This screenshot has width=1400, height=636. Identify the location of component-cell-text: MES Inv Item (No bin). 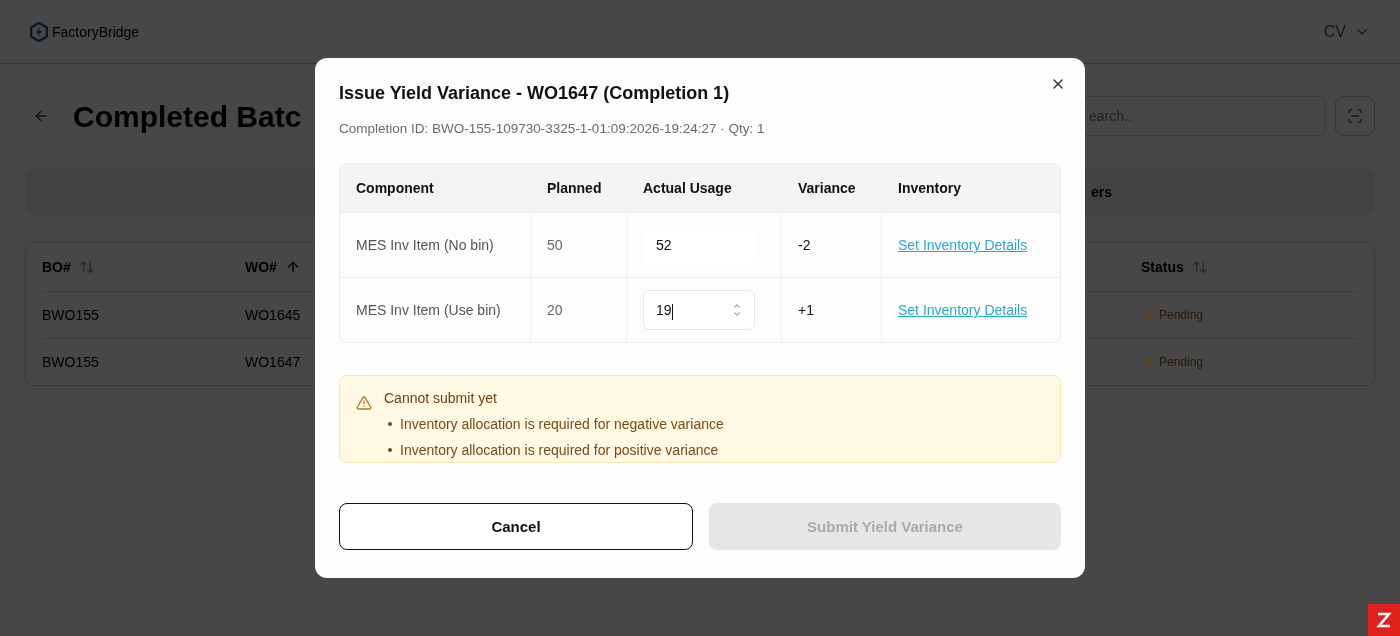
(425, 246).